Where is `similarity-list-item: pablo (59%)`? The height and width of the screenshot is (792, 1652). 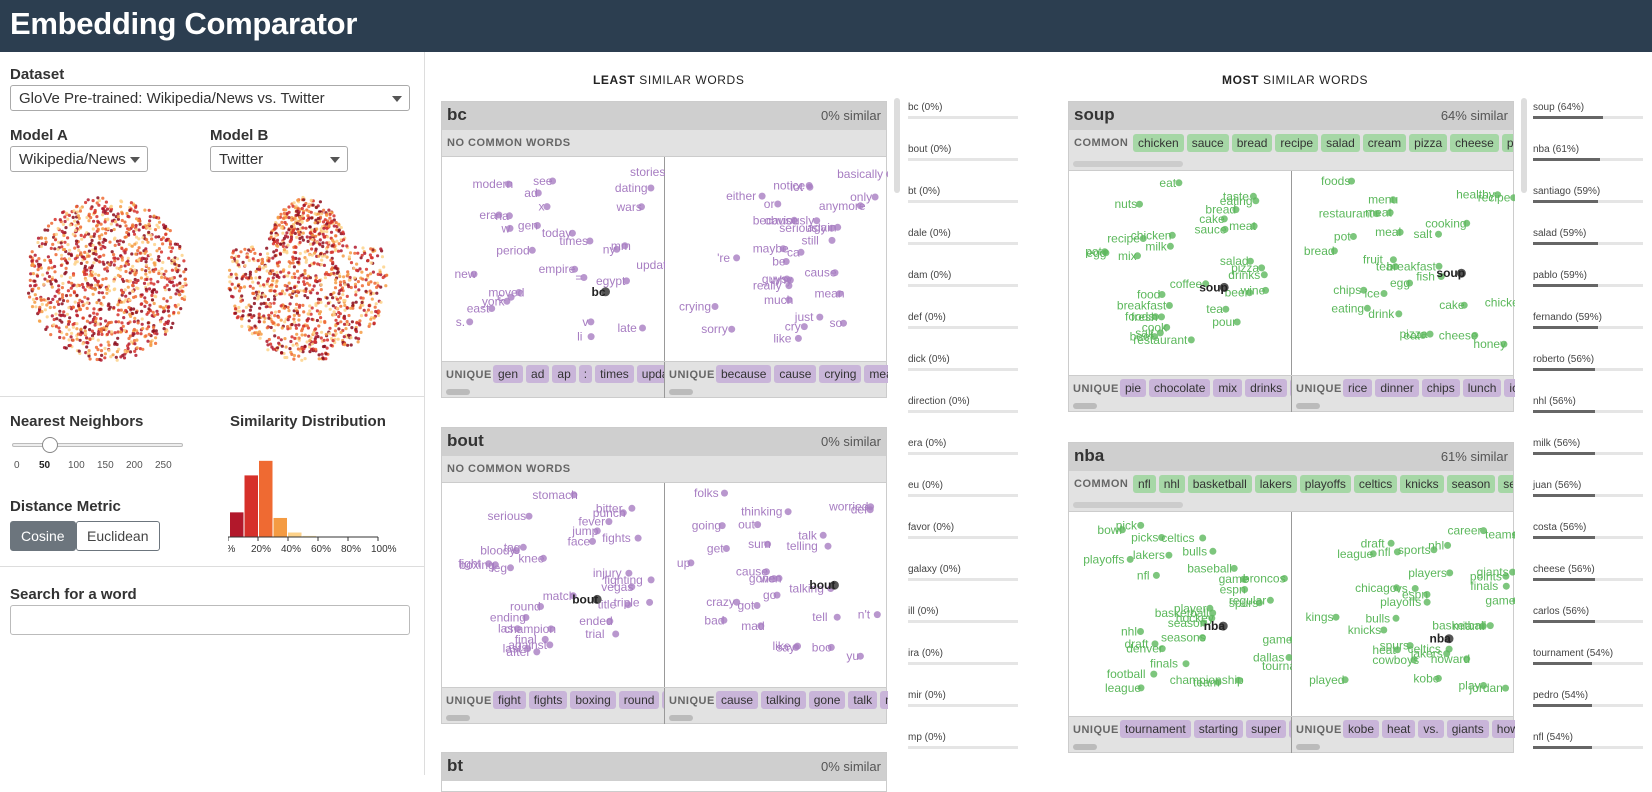
similarity-list-item: pablo (59%) is located at coordinates (1588, 280).